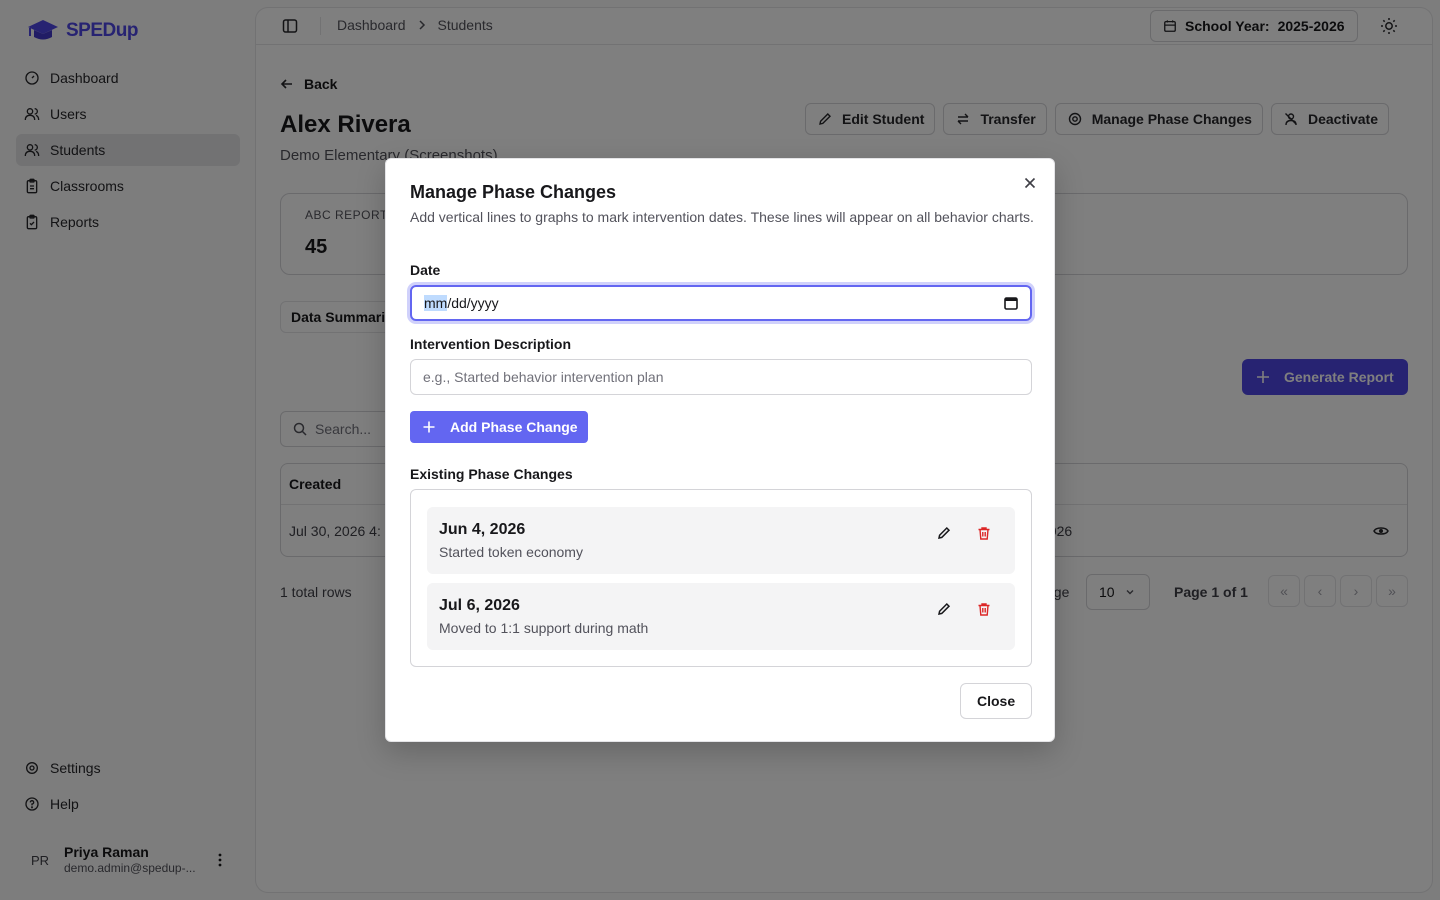  What do you see at coordinates (513, 192) in the screenshot?
I see `dialog-title: Manage Phase Changes` at bounding box center [513, 192].